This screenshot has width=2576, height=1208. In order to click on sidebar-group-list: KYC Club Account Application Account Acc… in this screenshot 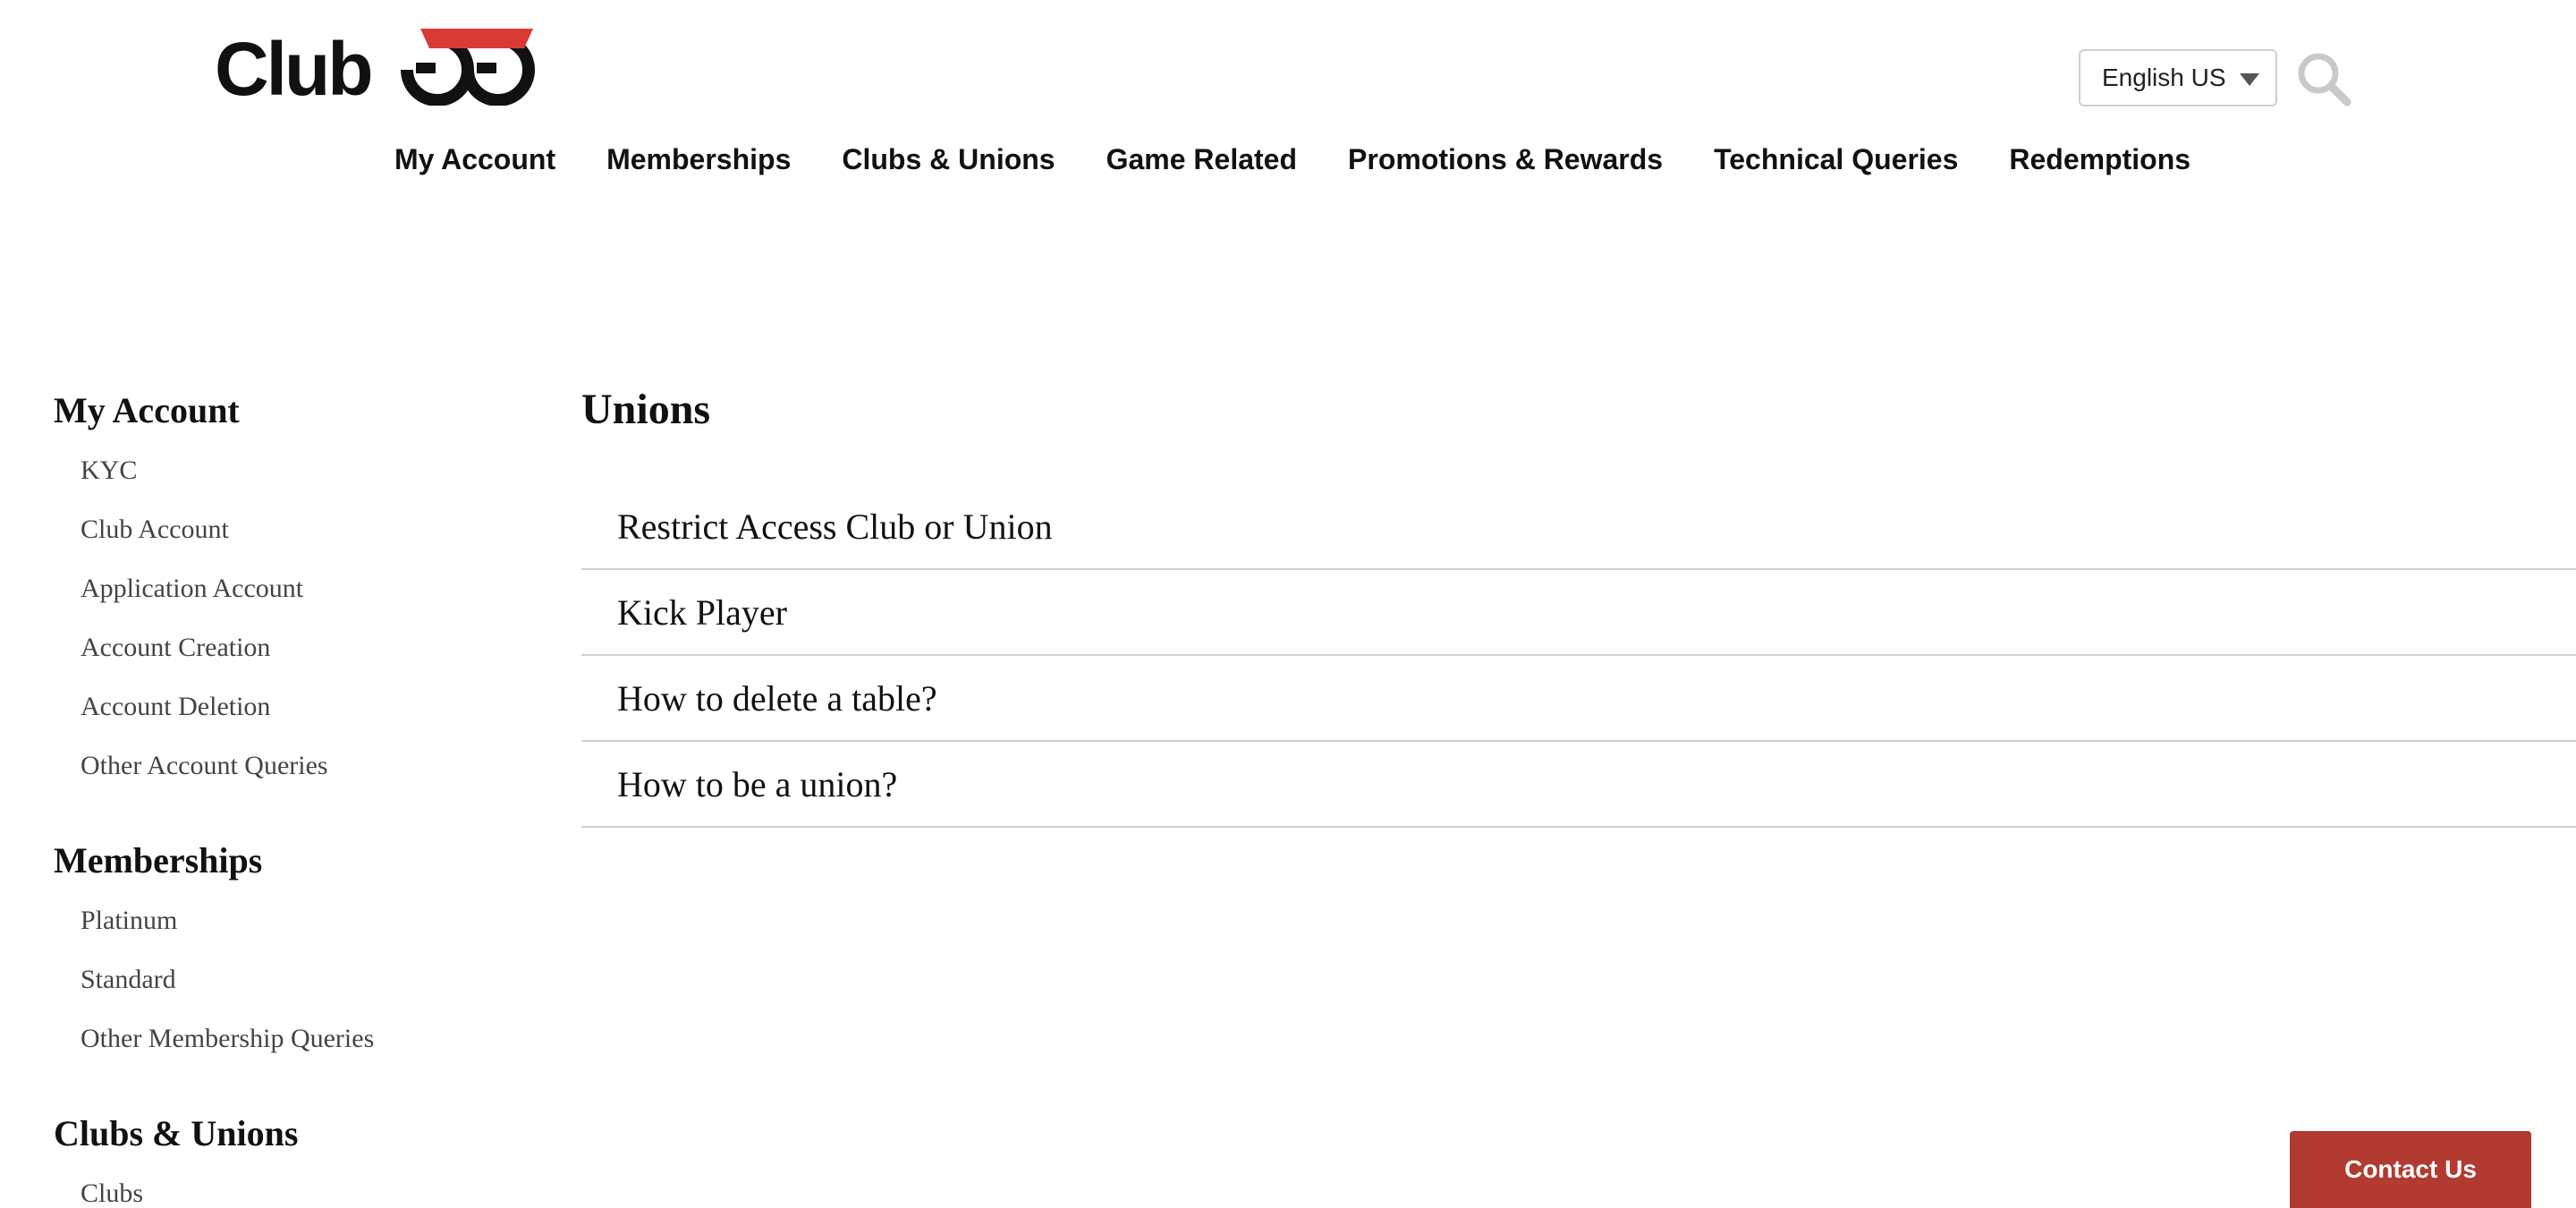, I will do `click(304, 632)`.